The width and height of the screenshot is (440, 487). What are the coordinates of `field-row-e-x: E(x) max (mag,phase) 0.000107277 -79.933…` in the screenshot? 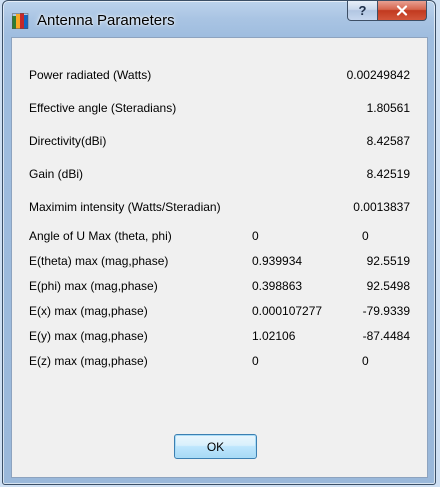 It's located at (219, 313).